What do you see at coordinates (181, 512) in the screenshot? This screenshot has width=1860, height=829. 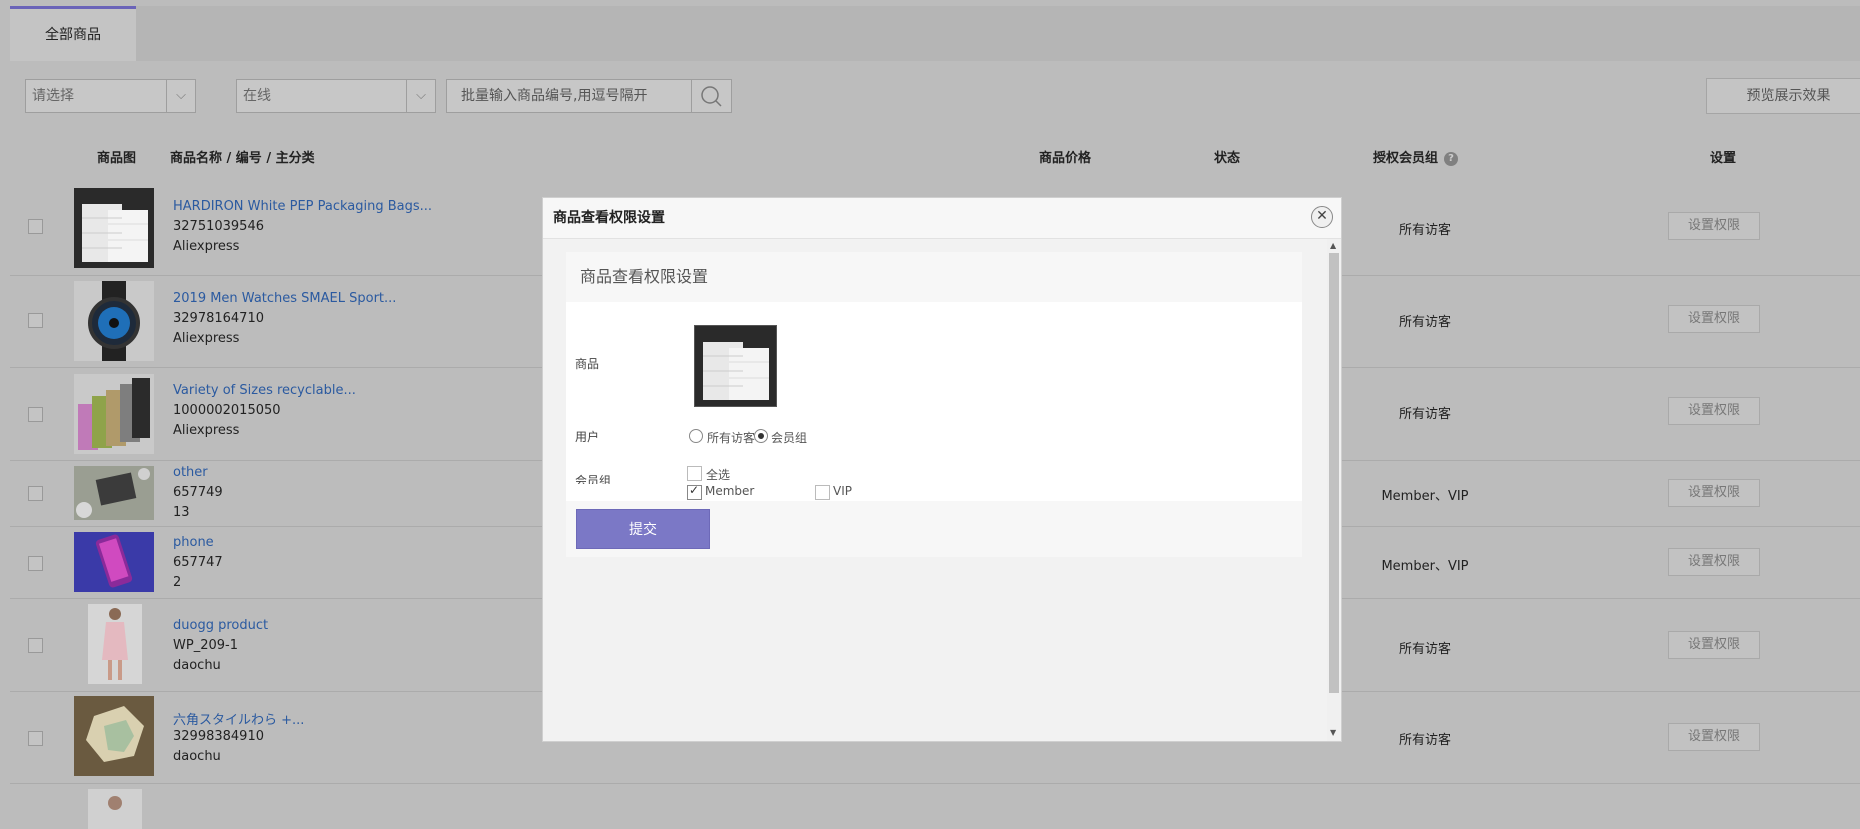 I see `product-category: 13` at bounding box center [181, 512].